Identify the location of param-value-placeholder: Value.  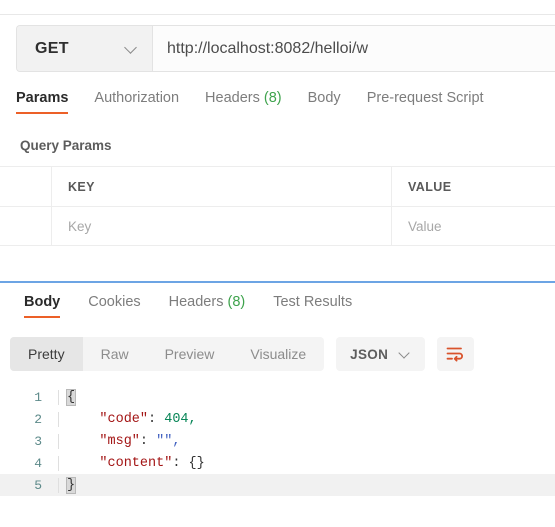
(425, 226).